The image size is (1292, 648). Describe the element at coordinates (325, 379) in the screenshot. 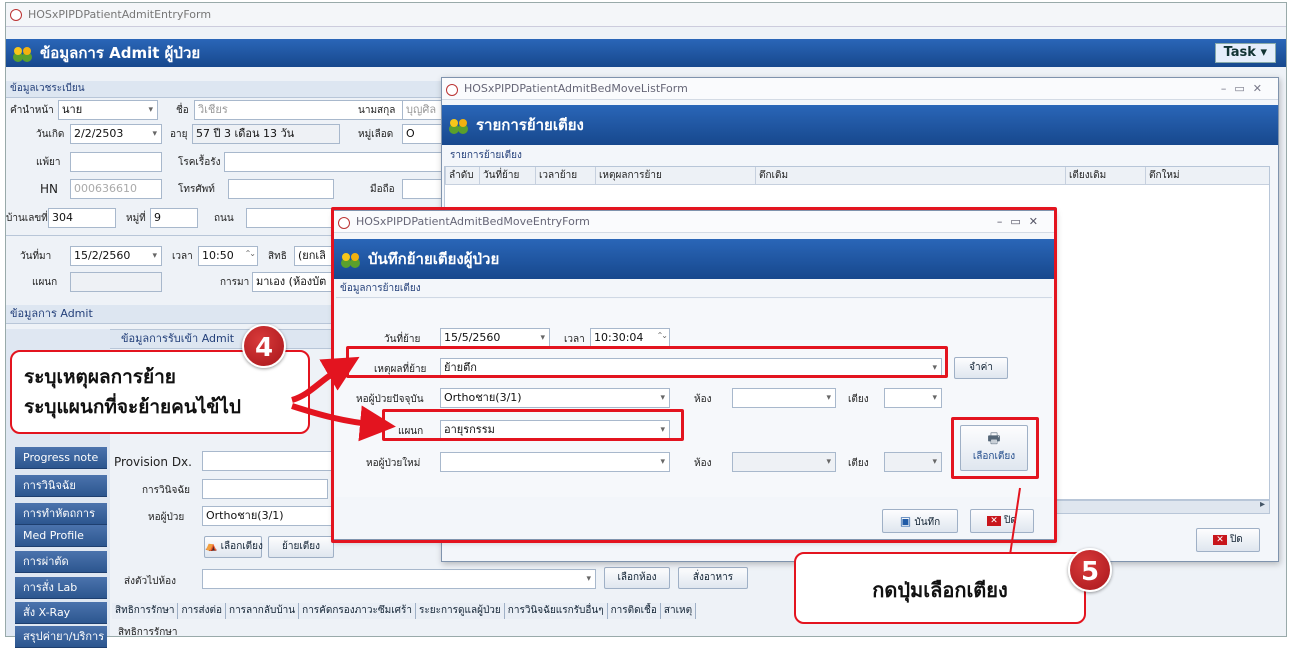

I see `arrow-to-reason` at that location.